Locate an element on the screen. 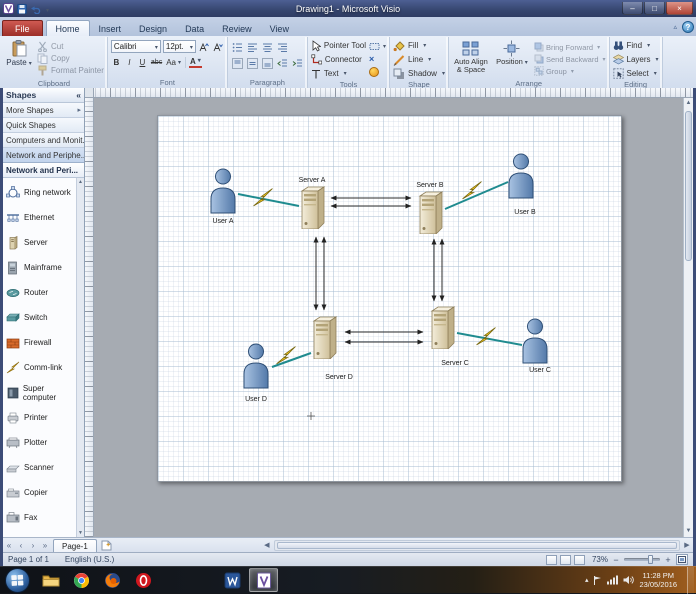 This screenshot has height=594, width=696. server-b-shape is located at coordinates (431, 212).